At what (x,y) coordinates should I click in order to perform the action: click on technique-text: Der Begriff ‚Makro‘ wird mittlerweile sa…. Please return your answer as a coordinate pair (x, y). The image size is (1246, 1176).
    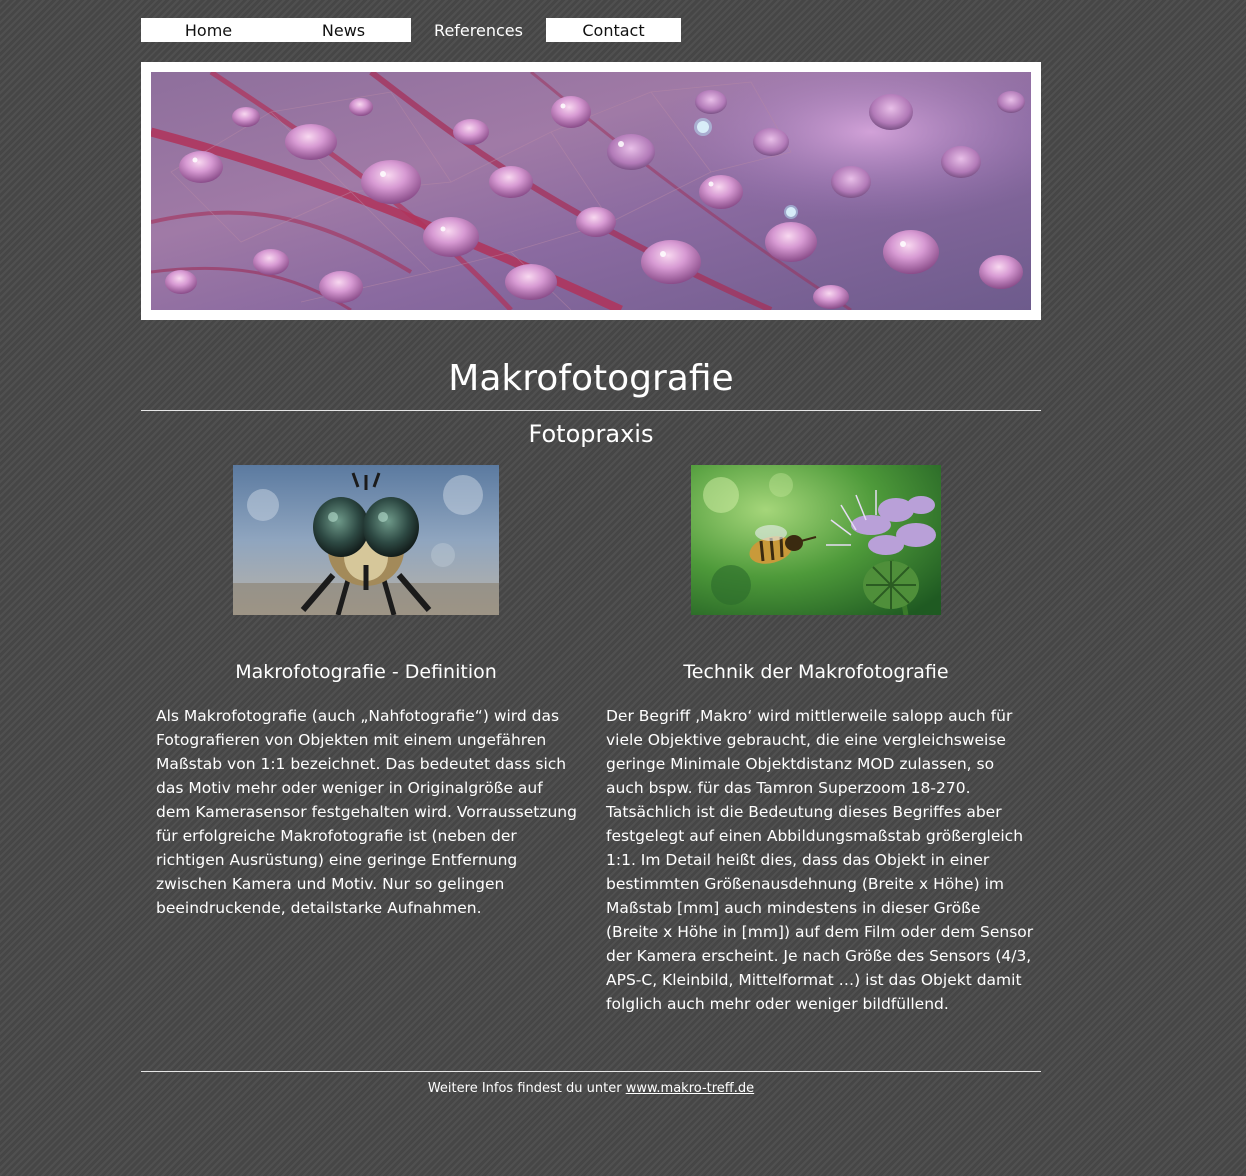
    Looking at the image, I should click on (820, 860).